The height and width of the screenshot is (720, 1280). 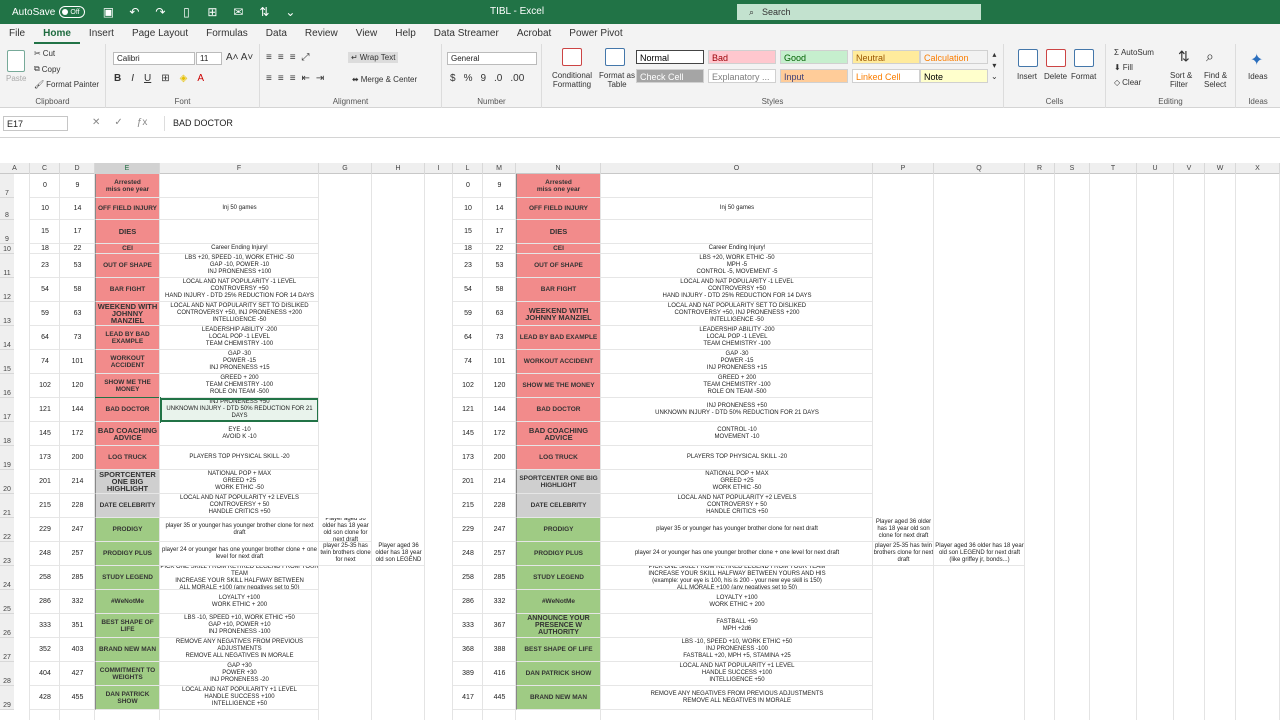 What do you see at coordinates (45, 249) in the screenshot?
I see `cell-c: 18` at bounding box center [45, 249].